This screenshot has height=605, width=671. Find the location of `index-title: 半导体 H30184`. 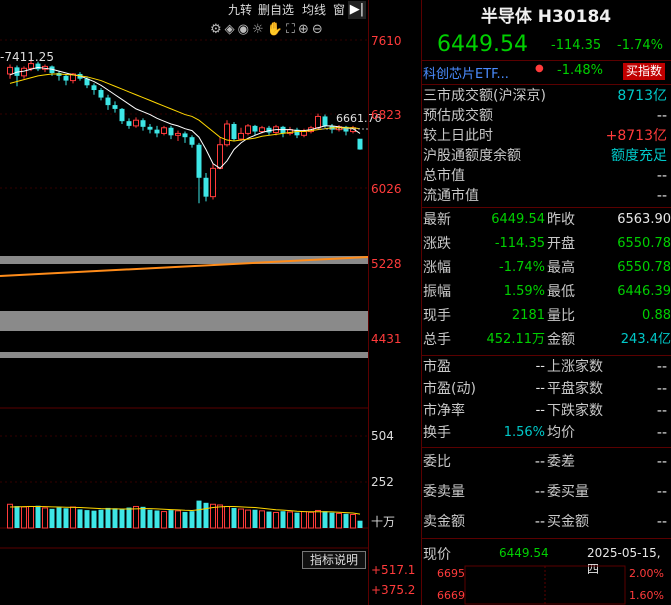

index-title: 半导体 H30184 is located at coordinates (546, 17).